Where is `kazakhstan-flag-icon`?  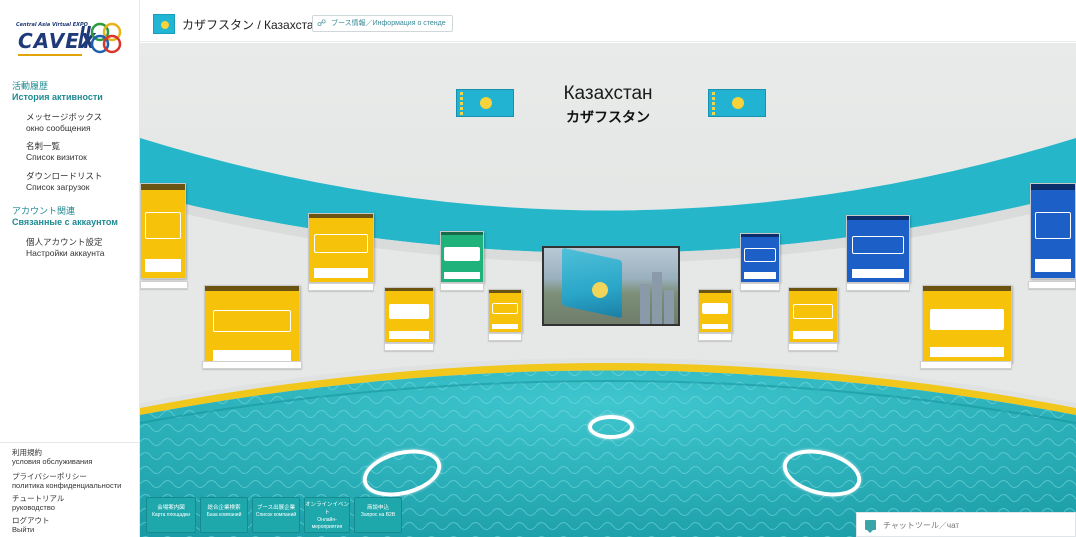 kazakhstan-flag-icon is located at coordinates (164, 24).